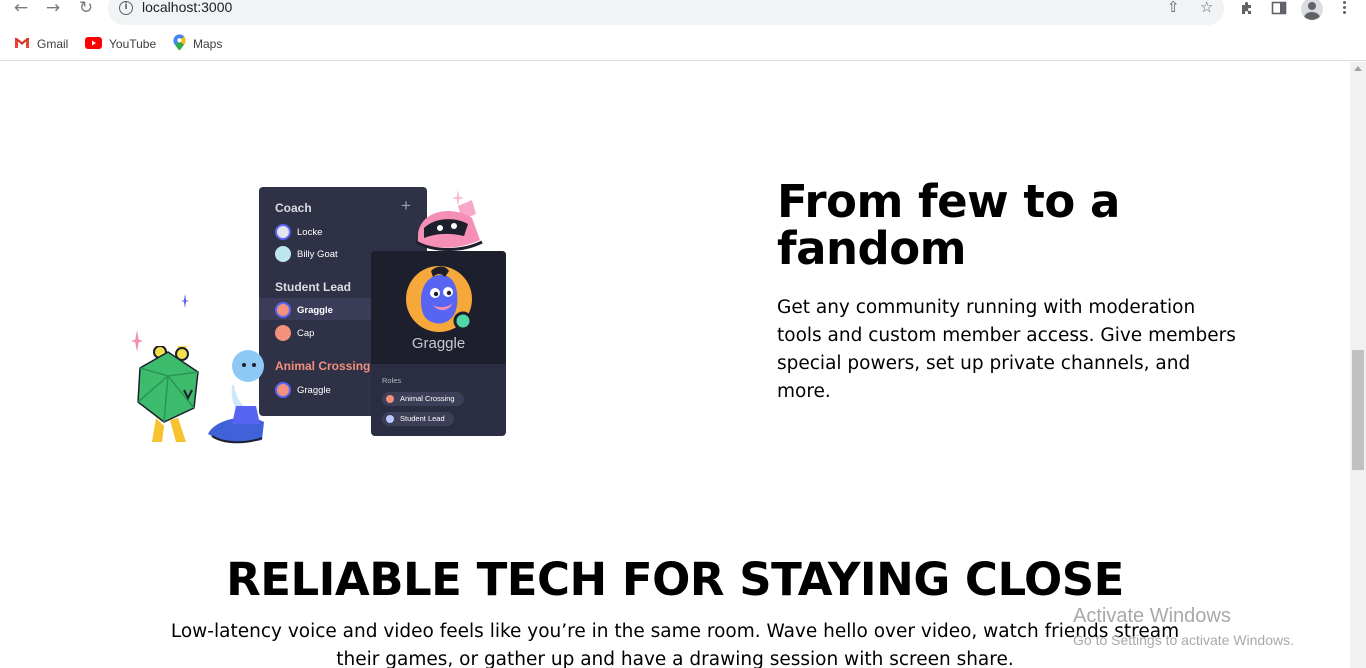 This screenshot has width=1366, height=668. I want to click on sparkle-icon, so click(185, 301).